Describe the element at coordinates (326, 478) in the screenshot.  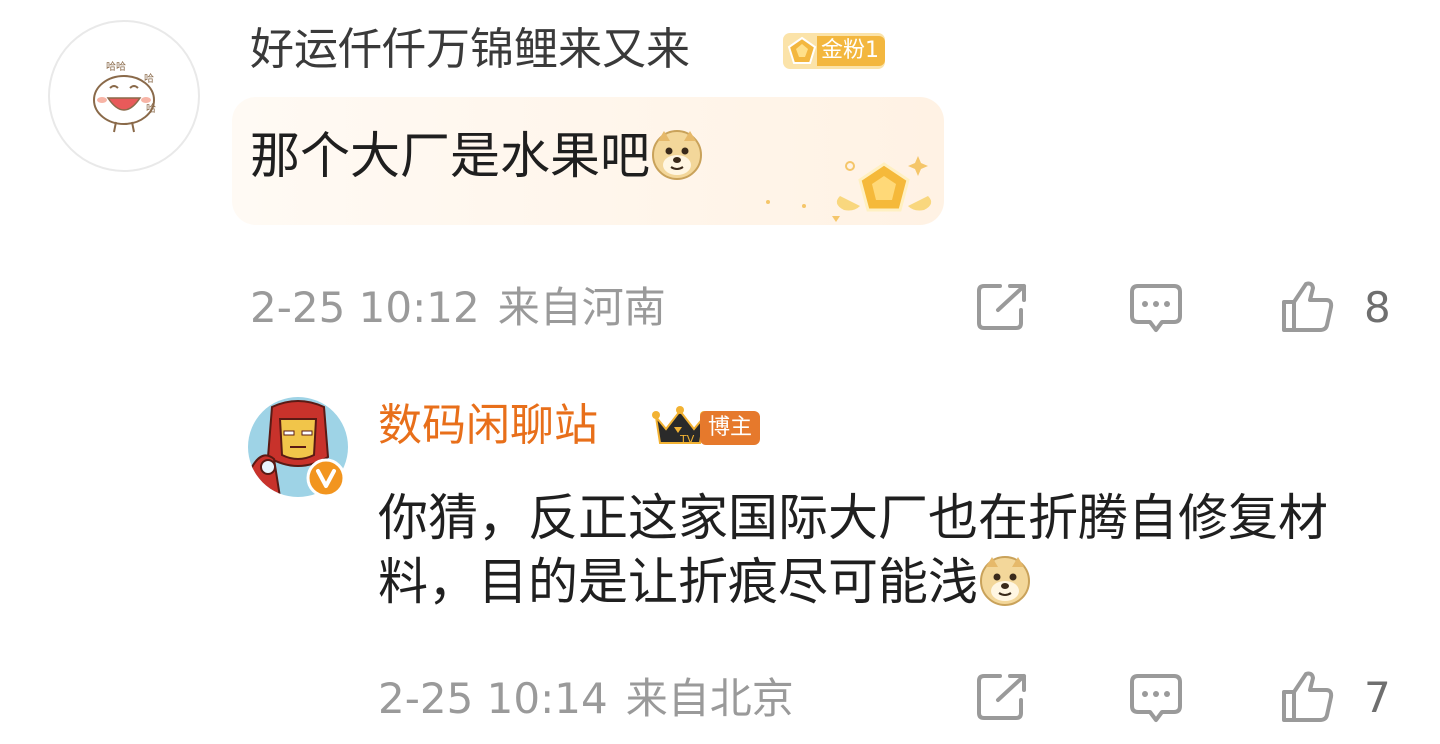
I see `verified-v-icon` at that location.